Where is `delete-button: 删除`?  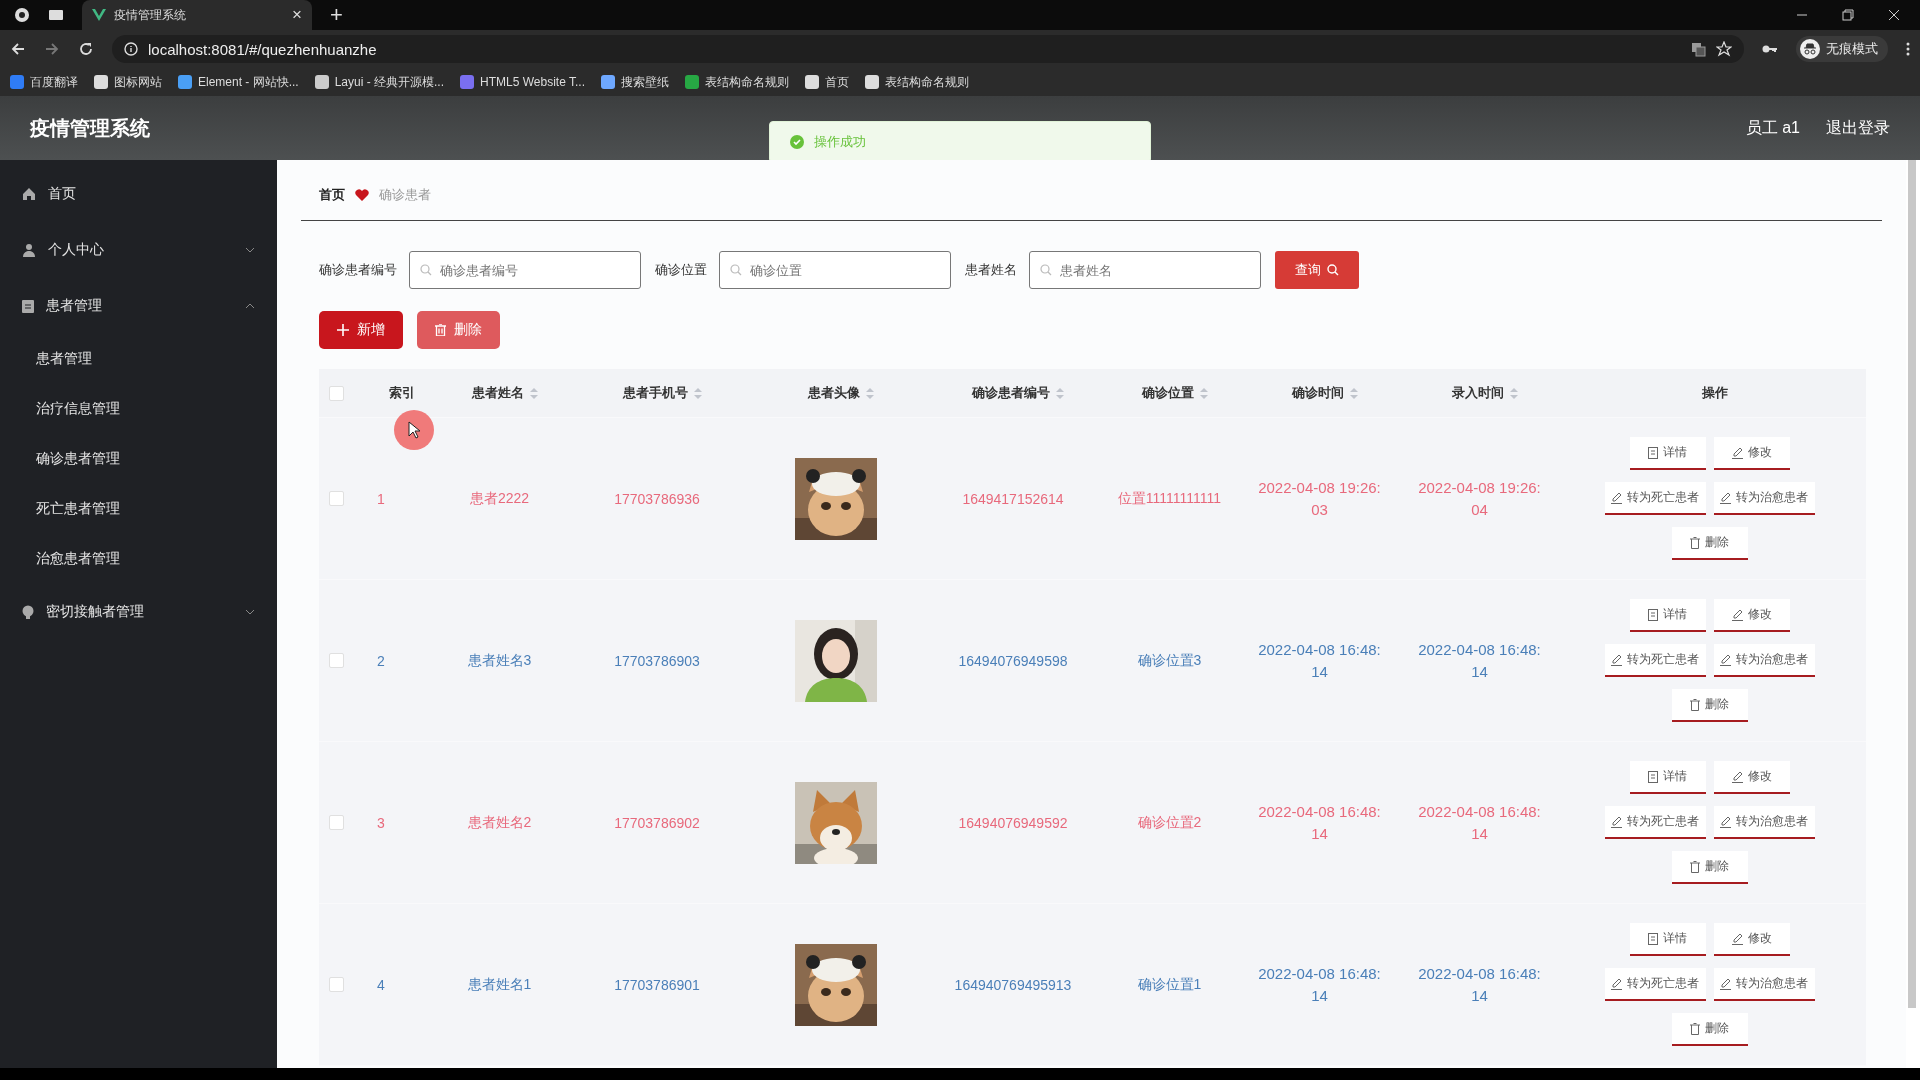
delete-button: 删除 is located at coordinates (458, 330).